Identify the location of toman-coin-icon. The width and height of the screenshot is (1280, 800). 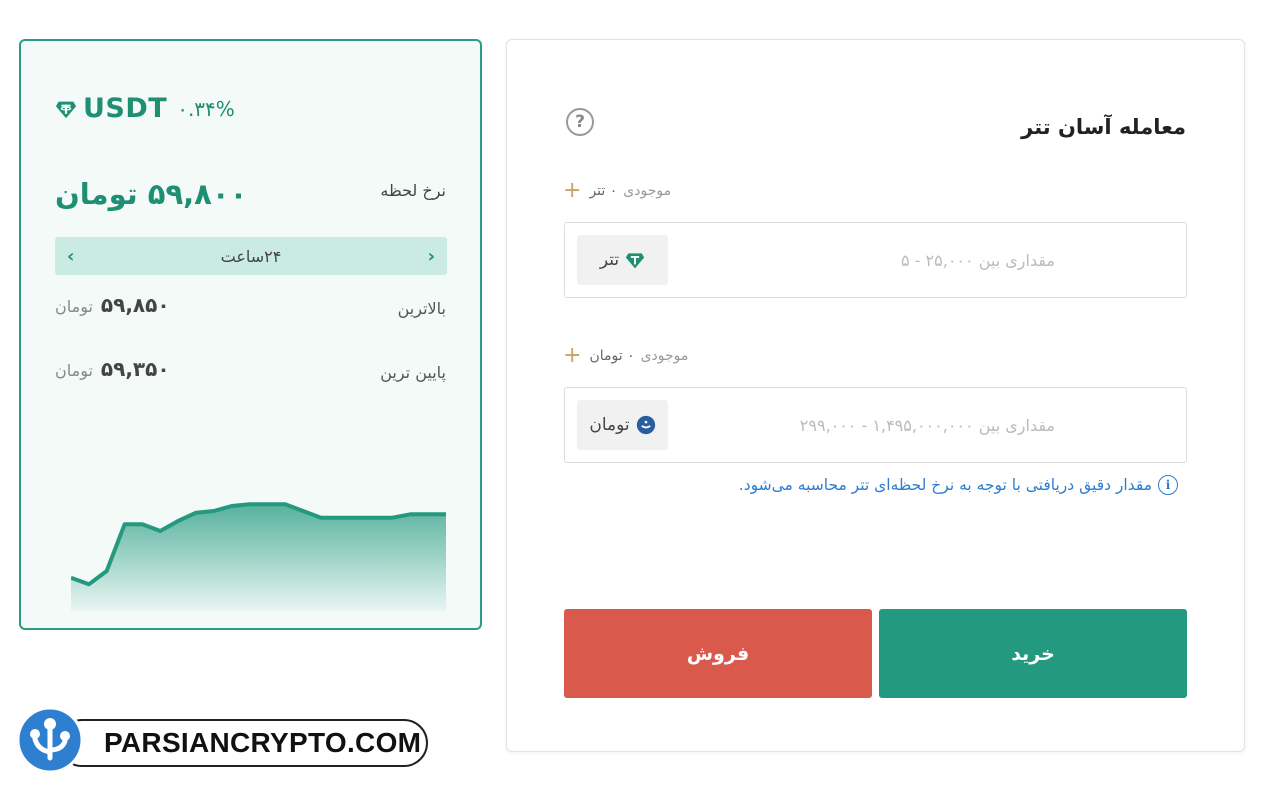
(645, 425).